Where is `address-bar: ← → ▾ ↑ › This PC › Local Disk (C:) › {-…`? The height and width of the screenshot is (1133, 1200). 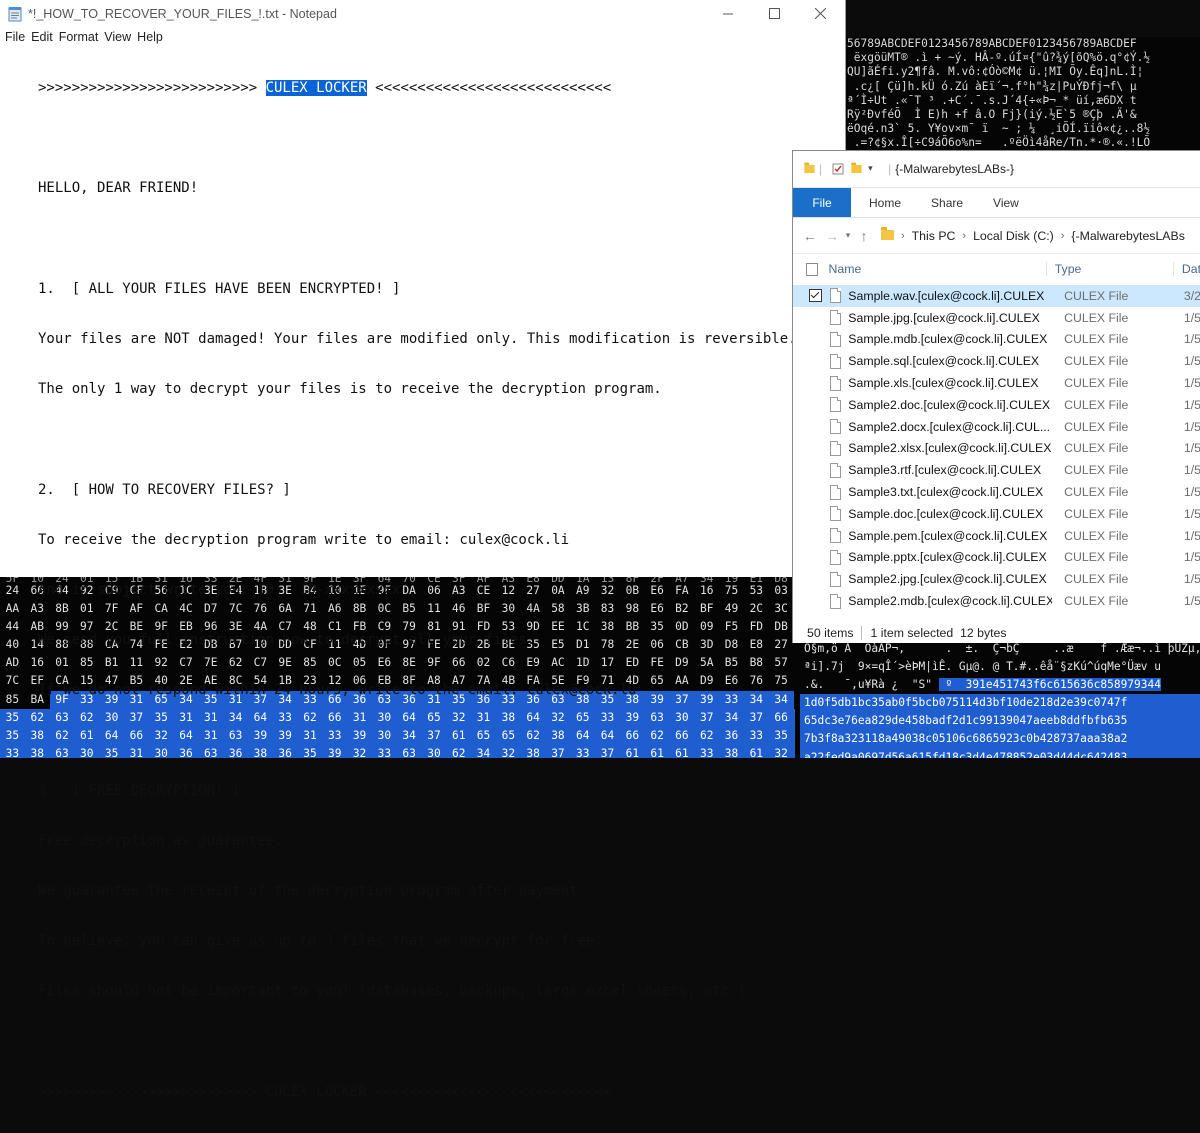
address-bar: ← → ▾ ↑ › This PC › Local Disk (C:) › {-… is located at coordinates (996, 236).